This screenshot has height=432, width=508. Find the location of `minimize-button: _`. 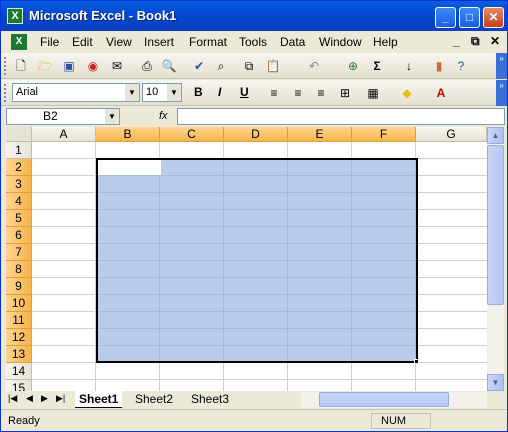

minimize-button: _ is located at coordinates (445, 17).